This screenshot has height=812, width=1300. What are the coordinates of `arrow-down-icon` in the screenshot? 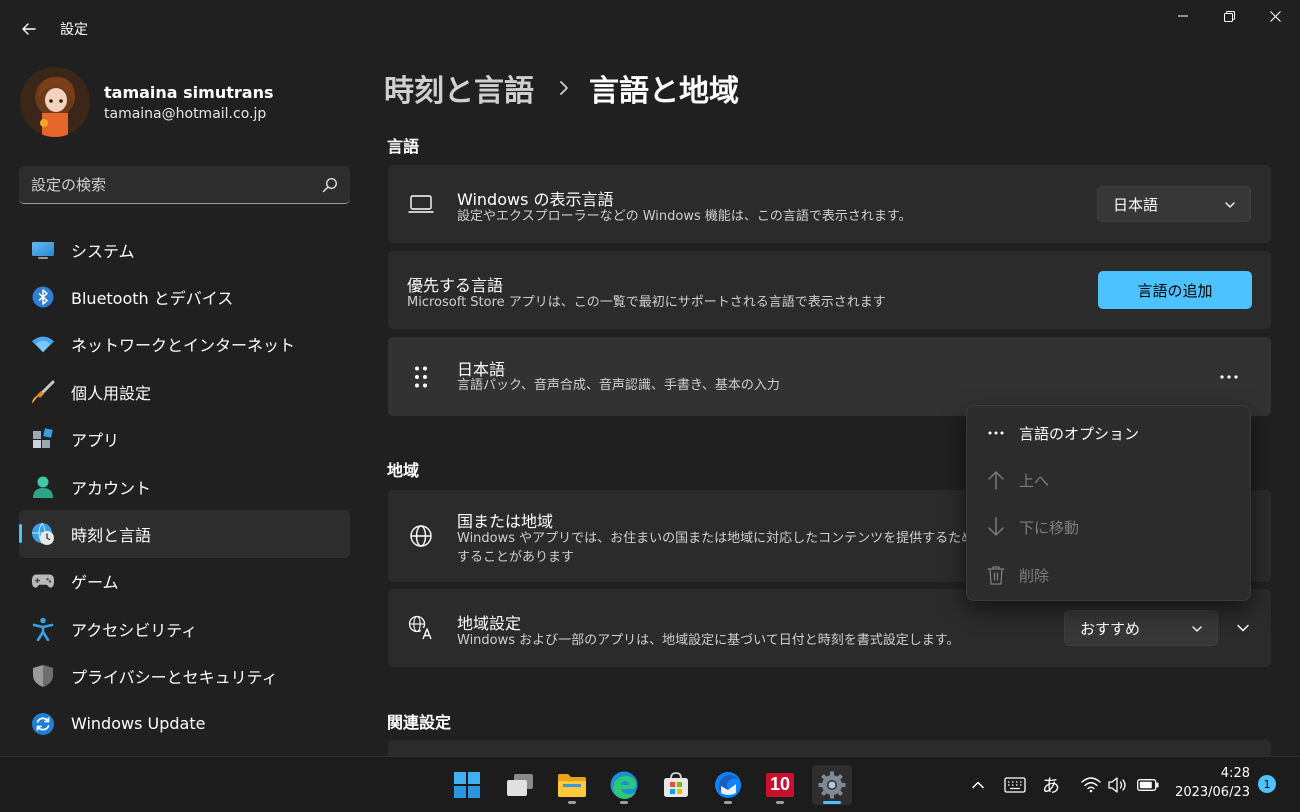 It's located at (996, 527).